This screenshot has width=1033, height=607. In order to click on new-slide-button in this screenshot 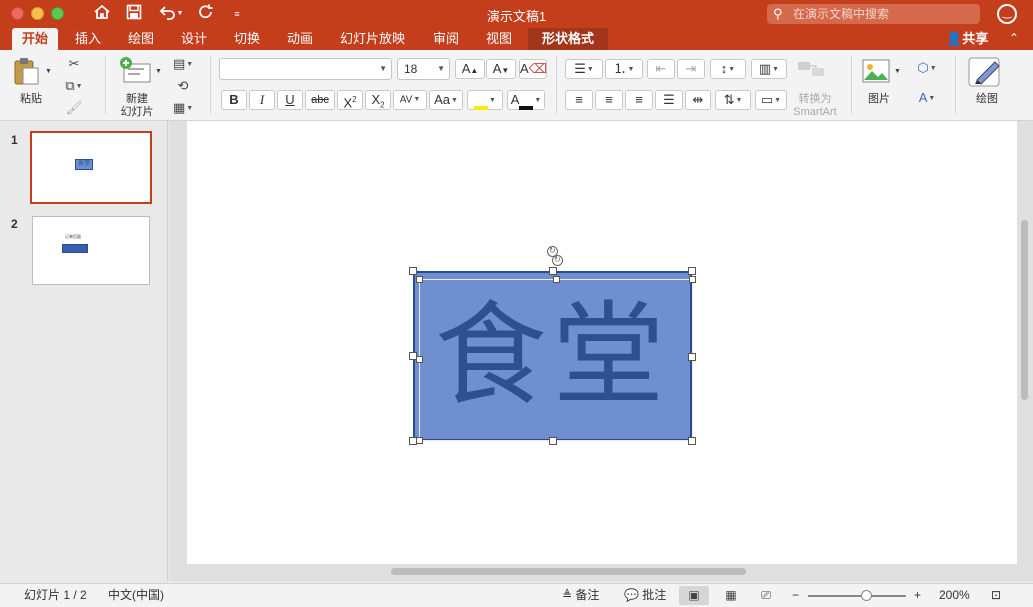, I will do `click(136, 71)`.